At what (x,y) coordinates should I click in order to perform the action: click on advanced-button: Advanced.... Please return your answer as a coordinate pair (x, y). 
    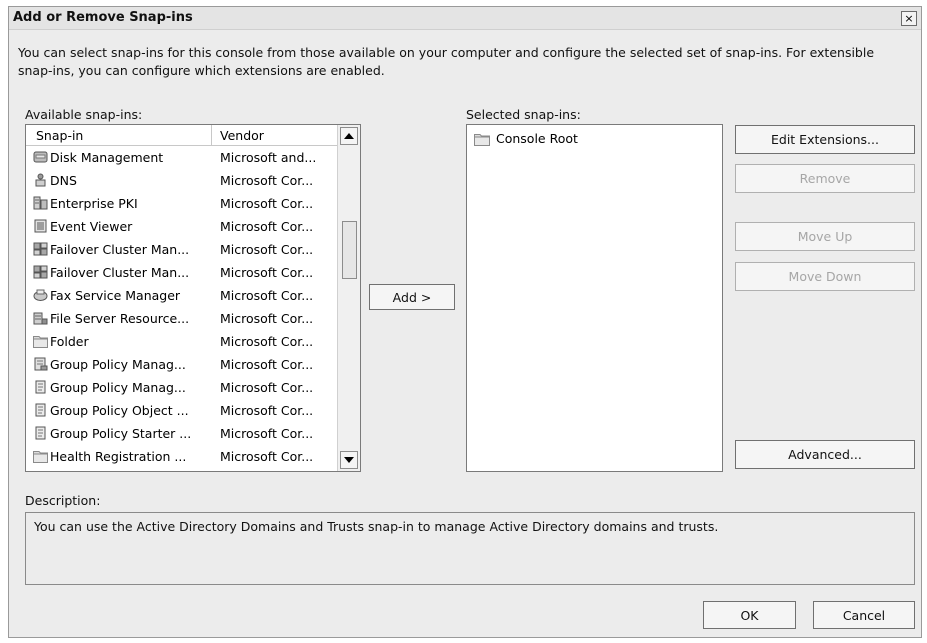
    Looking at the image, I should click on (825, 454).